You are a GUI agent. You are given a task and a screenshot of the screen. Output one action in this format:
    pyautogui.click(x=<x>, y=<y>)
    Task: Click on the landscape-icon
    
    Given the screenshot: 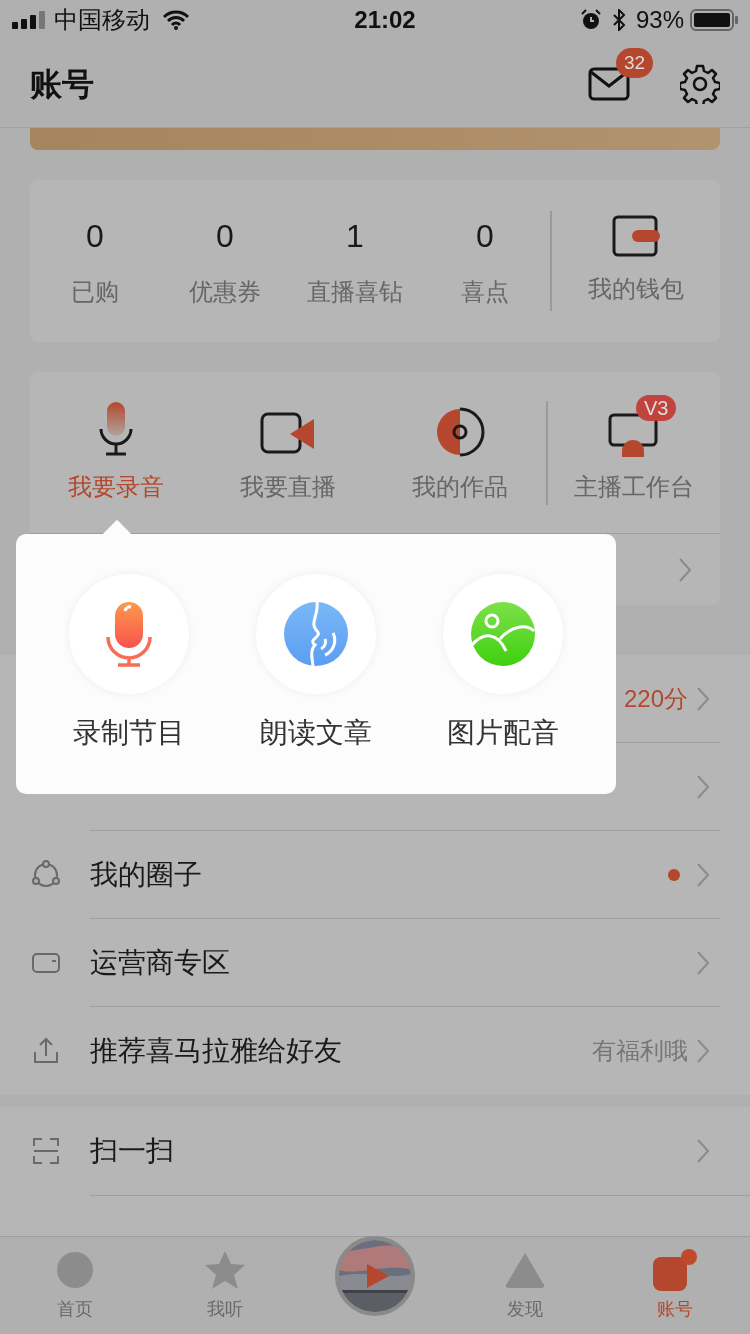 What is the action you would take?
    pyautogui.click(x=502, y=634)
    